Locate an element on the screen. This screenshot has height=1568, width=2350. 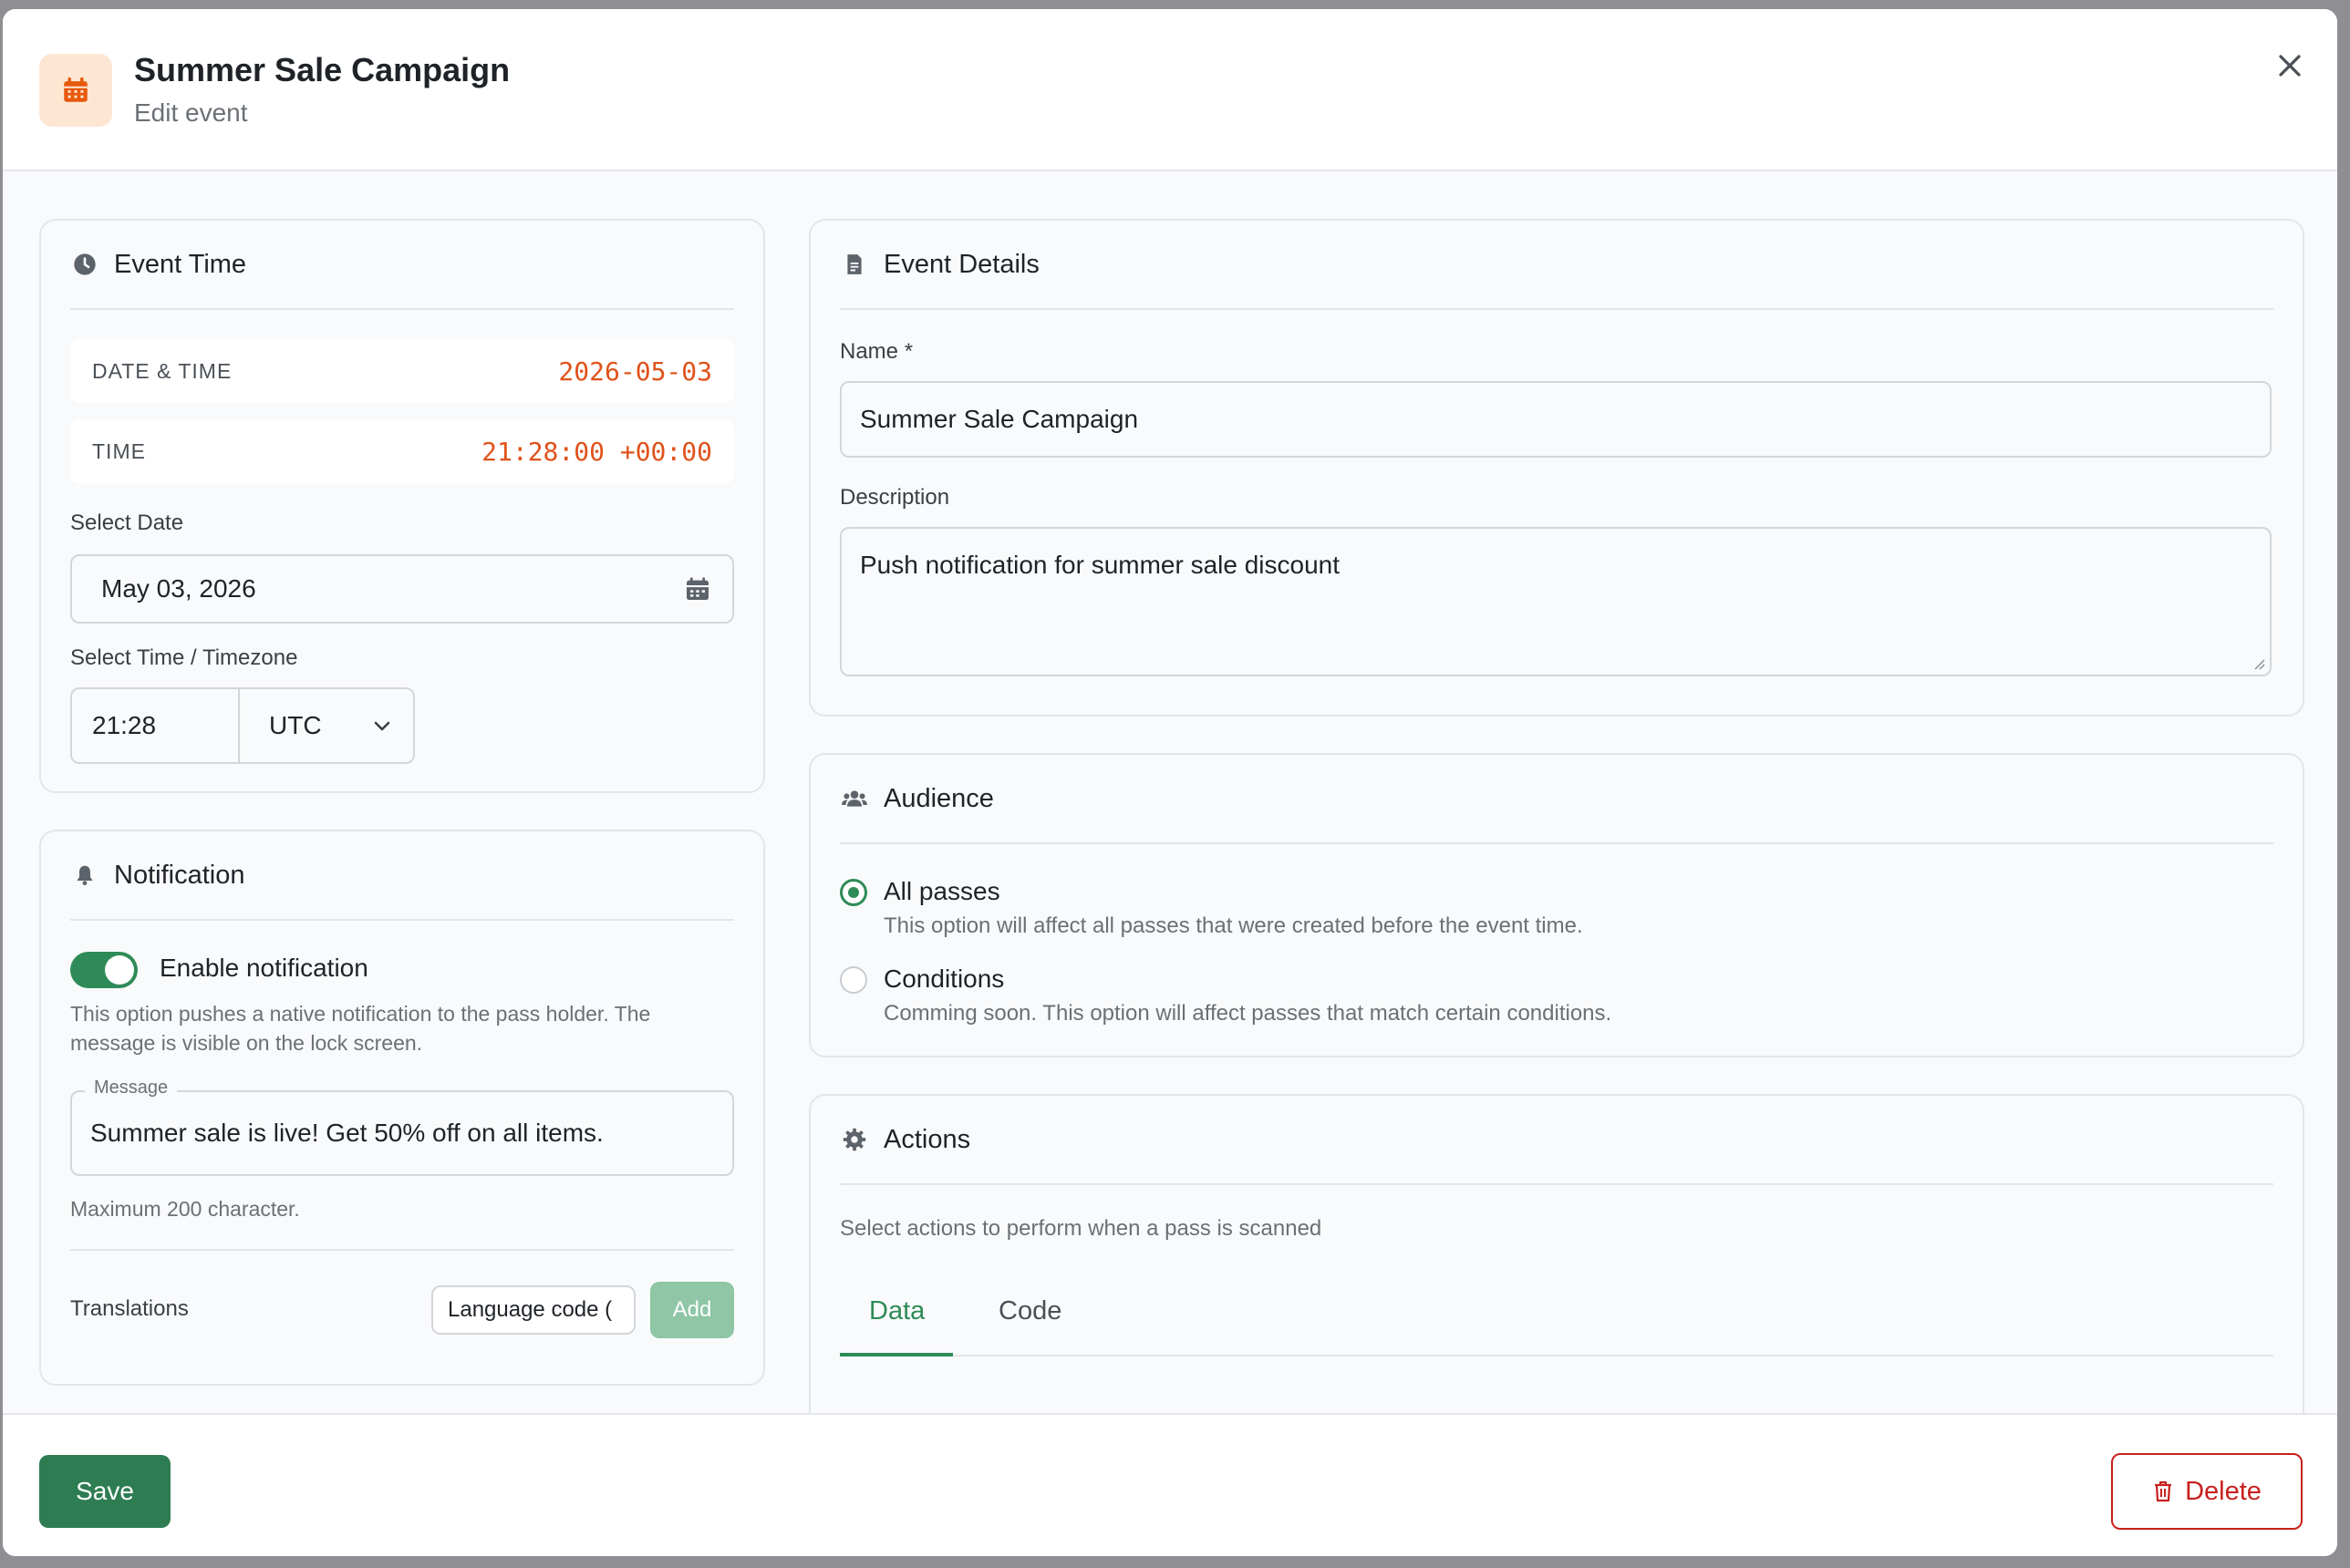
description-label: Description is located at coordinates (895, 497).